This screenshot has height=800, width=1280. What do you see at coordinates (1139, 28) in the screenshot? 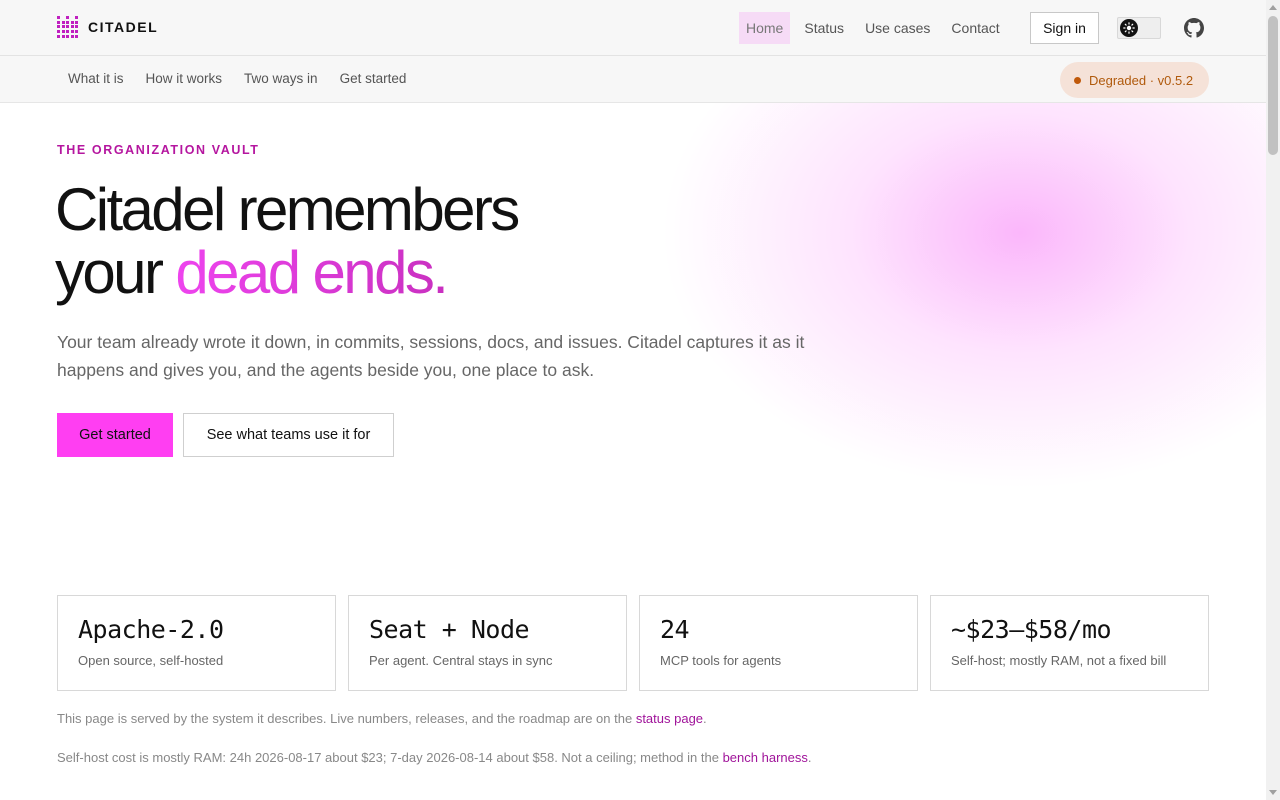
I see `theme-toggle` at bounding box center [1139, 28].